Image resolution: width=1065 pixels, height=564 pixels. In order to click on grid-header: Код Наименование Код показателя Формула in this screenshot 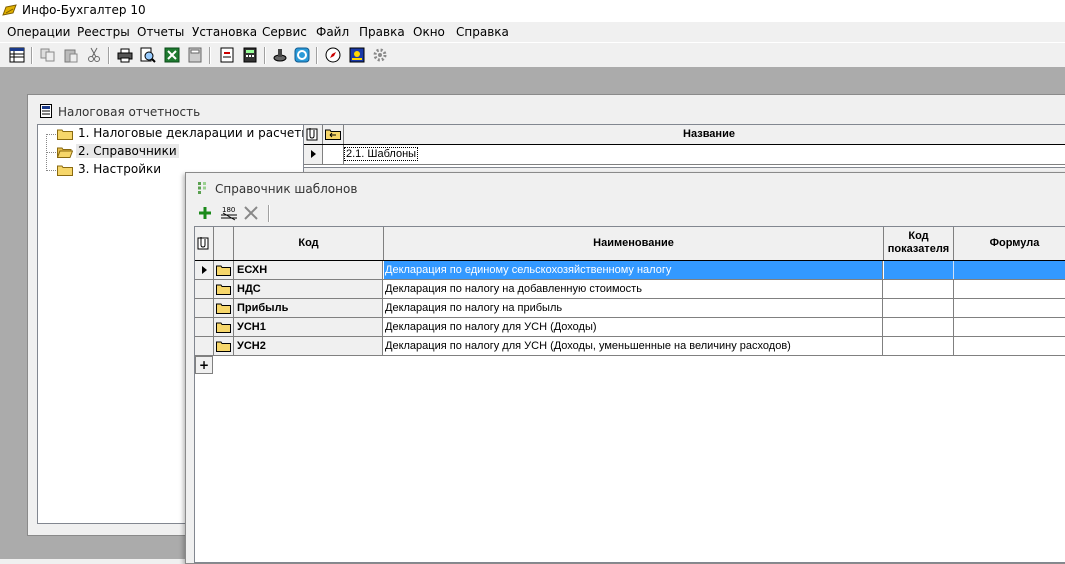, I will do `click(630, 244)`.